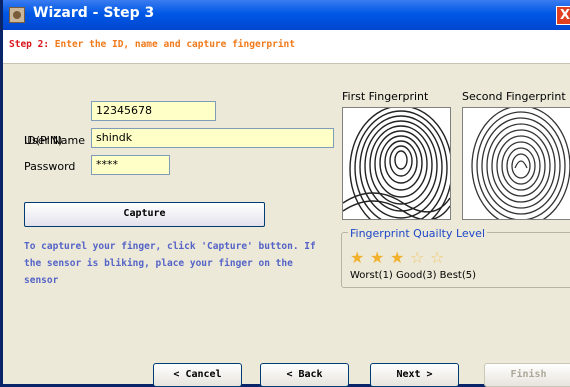 The image size is (570, 387). What do you see at coordinates (286, 15) in the screenshot?
I see `title-bar: Wizard - Step 3 X` at bounding box center [286, 15].